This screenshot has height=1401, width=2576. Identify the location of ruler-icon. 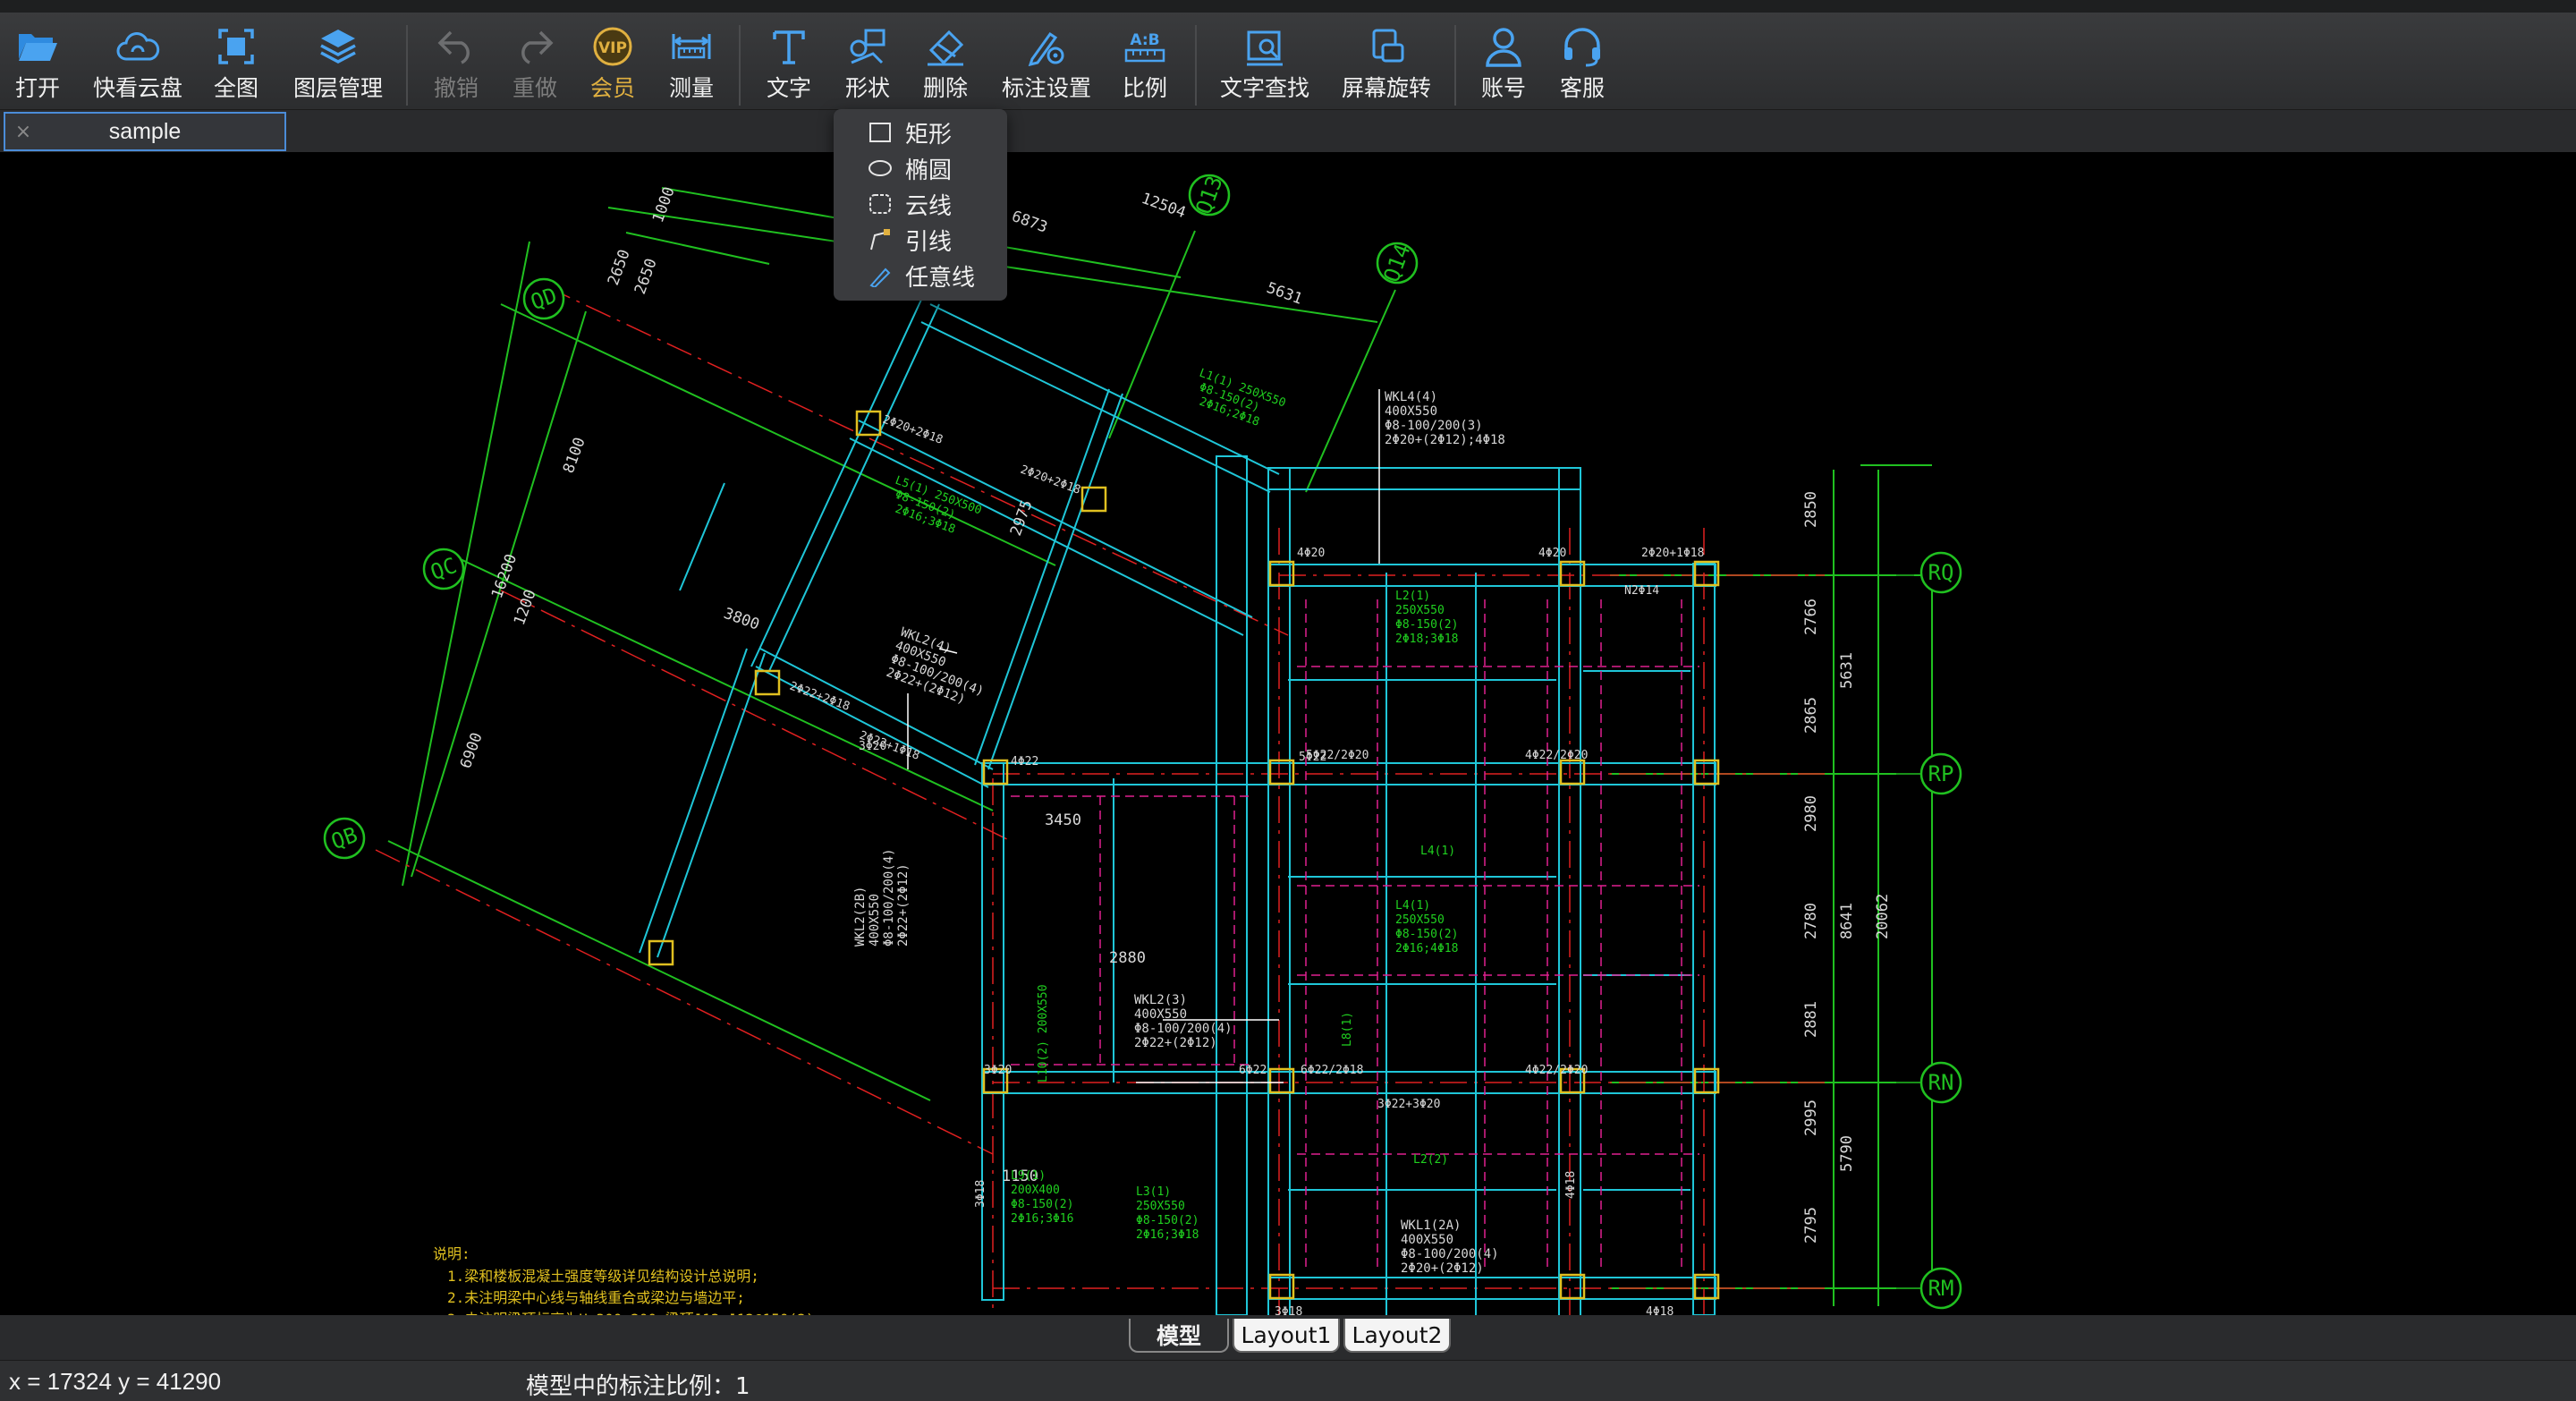
(691, 46).